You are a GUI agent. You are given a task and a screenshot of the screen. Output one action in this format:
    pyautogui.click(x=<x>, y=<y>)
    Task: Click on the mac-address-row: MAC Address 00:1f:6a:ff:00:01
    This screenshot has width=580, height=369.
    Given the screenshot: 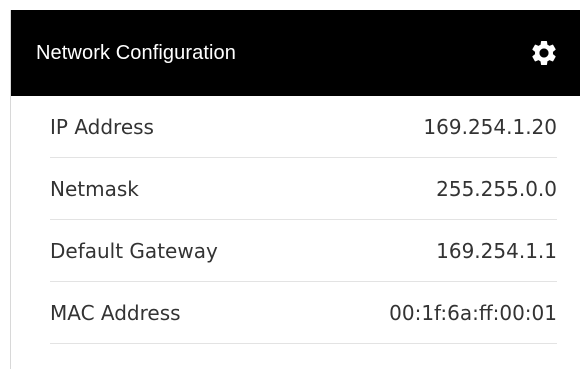 What is the action you would take?
    pyautogui.click(x=303, y=313)
    